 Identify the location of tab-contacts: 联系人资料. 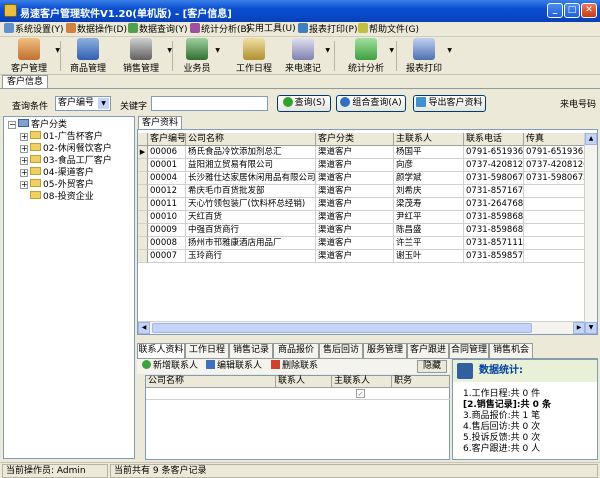
(161, 351).